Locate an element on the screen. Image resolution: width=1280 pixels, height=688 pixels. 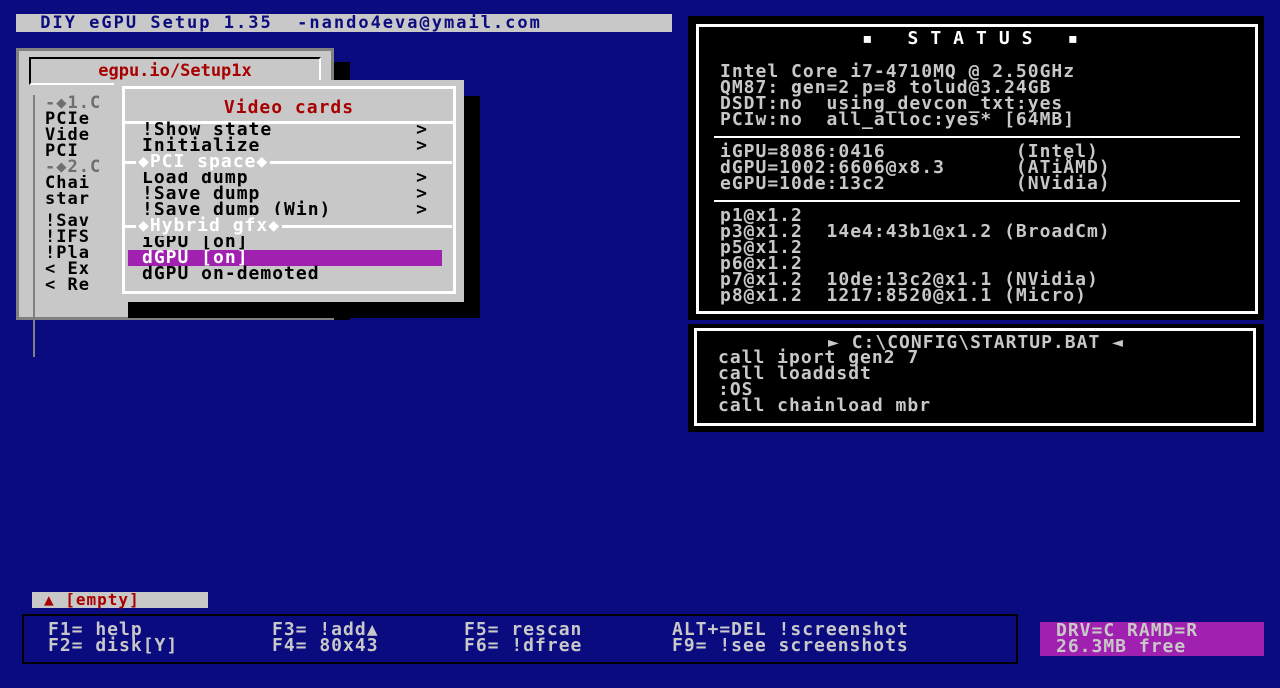
f2-disk-key: F2= disk[Y] is located at coordinates (113, 646).